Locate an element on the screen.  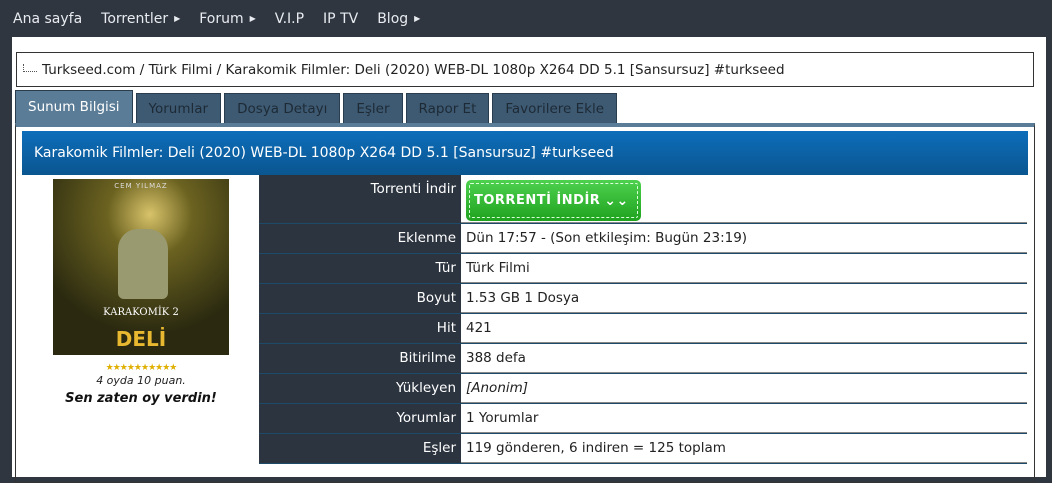
tab-favorilere-ekle: Favorilere Ekle is located at coordinates (555, 108).